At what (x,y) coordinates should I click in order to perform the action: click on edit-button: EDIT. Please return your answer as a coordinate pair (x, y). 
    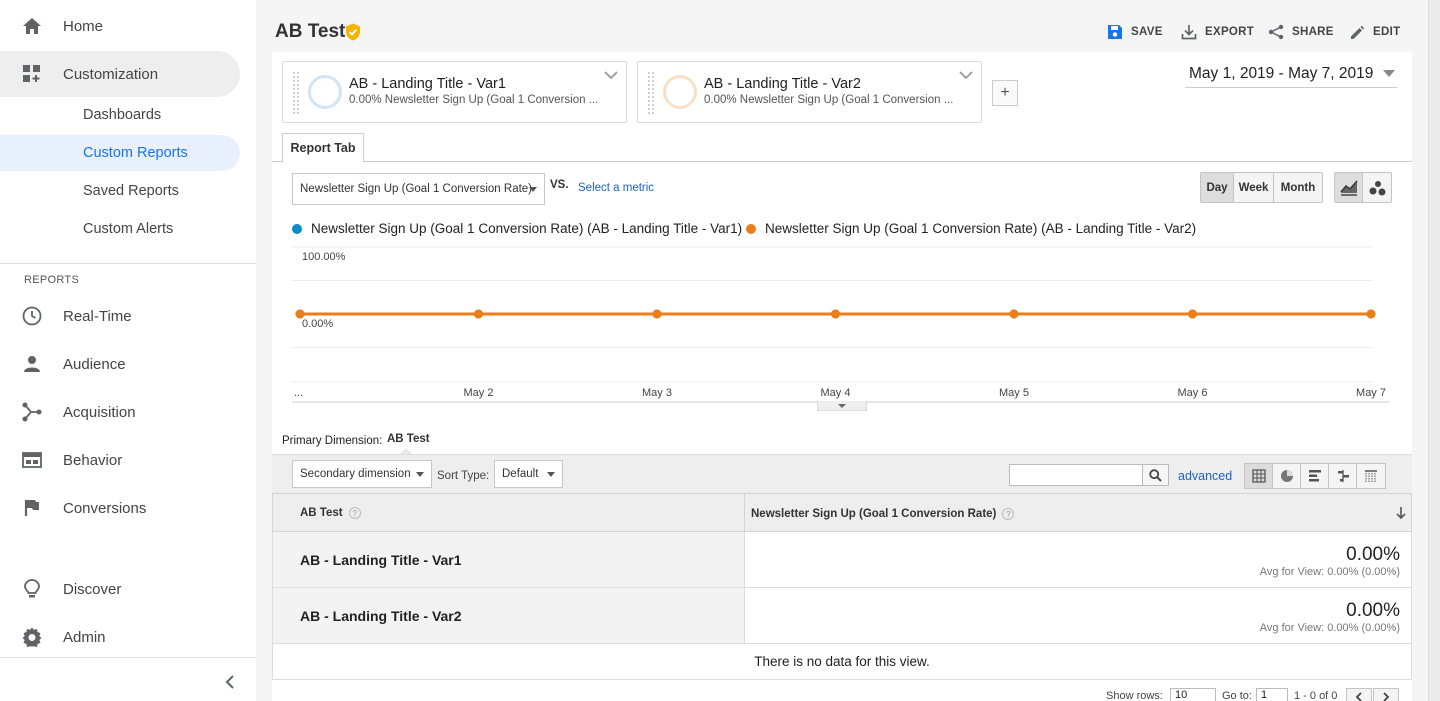
    Looking at the image, I should click on (1375, 32).